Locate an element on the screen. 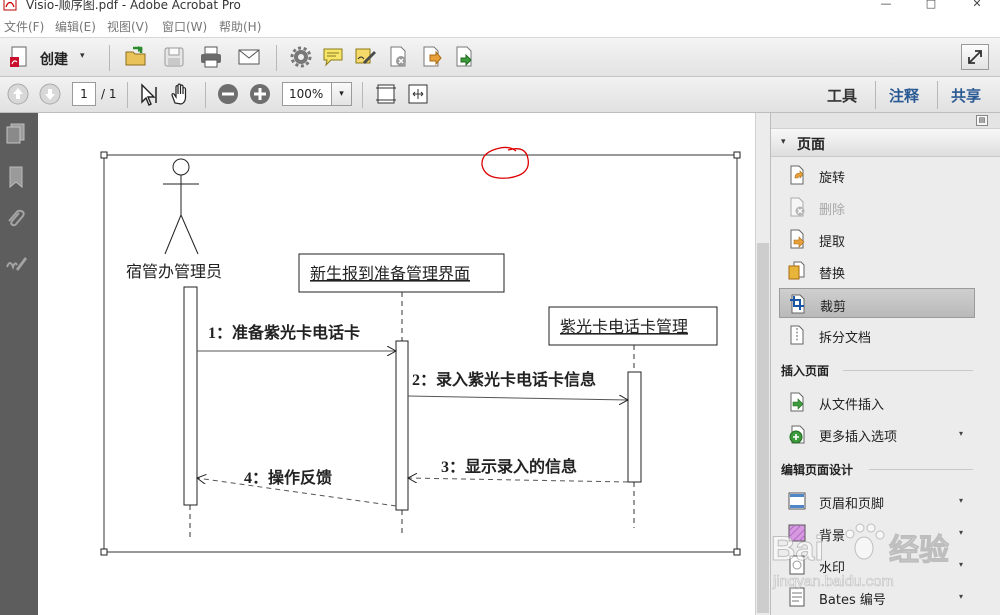  tool-extract-label: 提取 is located at coordinates (832, 242).